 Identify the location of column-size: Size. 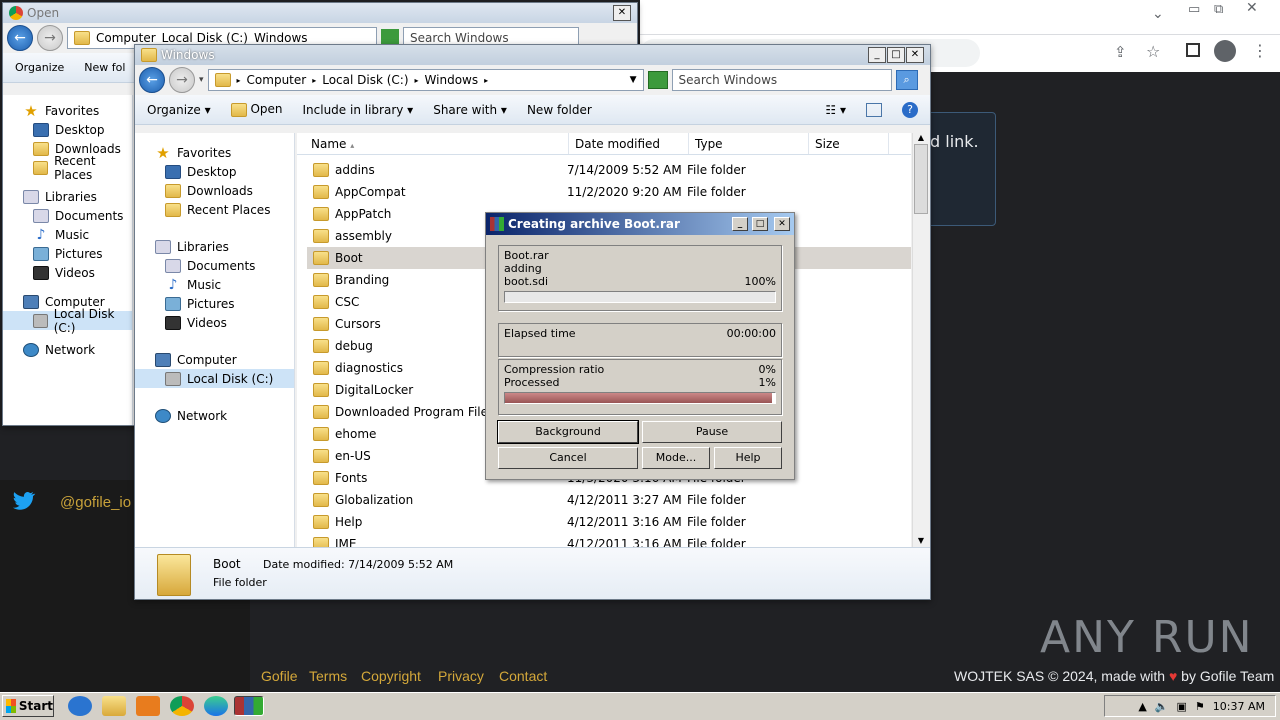
(849, 143).